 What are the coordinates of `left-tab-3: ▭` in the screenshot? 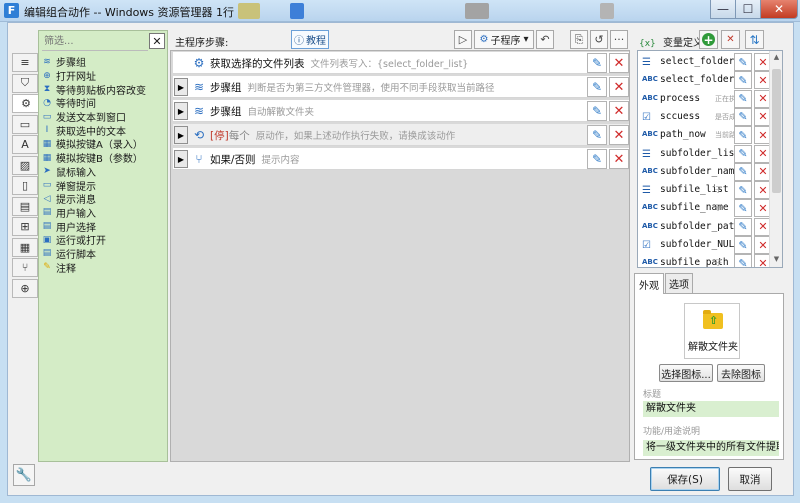 It's located at (25, 124).